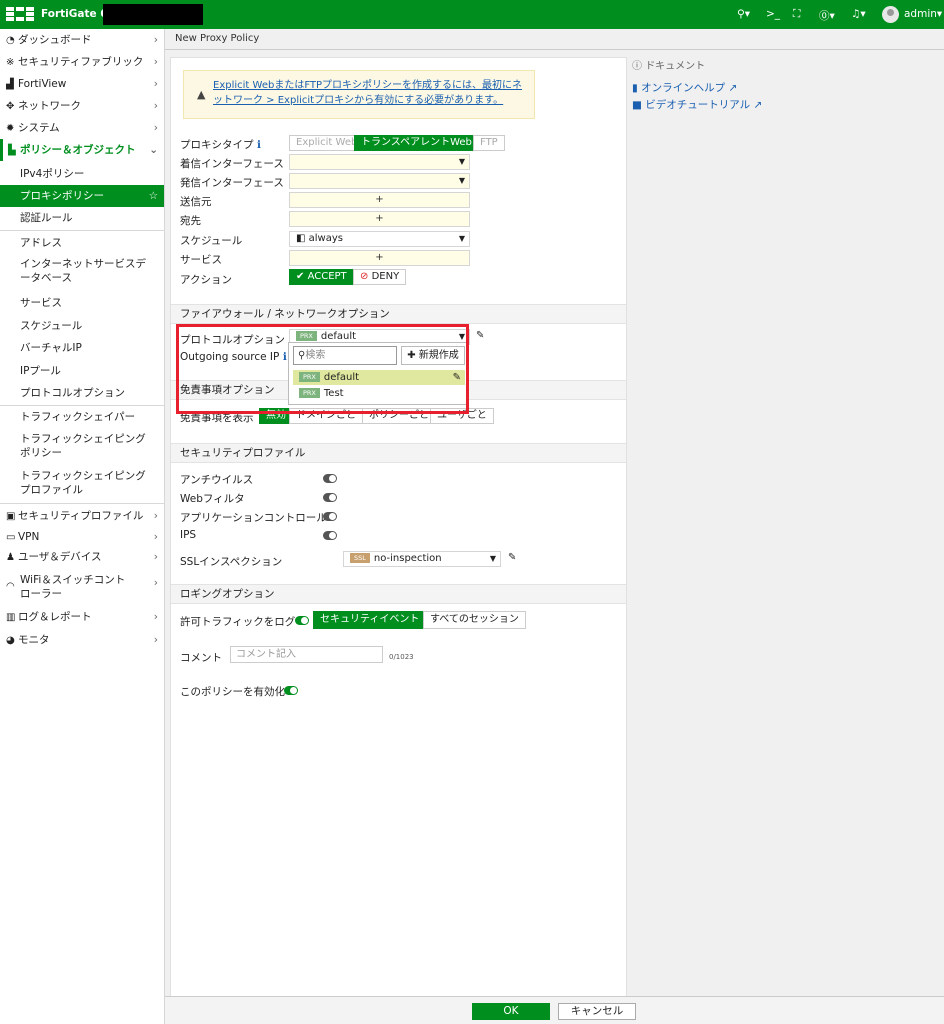 The image size is (944, 1024). What do you see at coordinates (190, 221) in the screenshot?
I see `destination-label: 宛先` at bounding box center [190, 221].